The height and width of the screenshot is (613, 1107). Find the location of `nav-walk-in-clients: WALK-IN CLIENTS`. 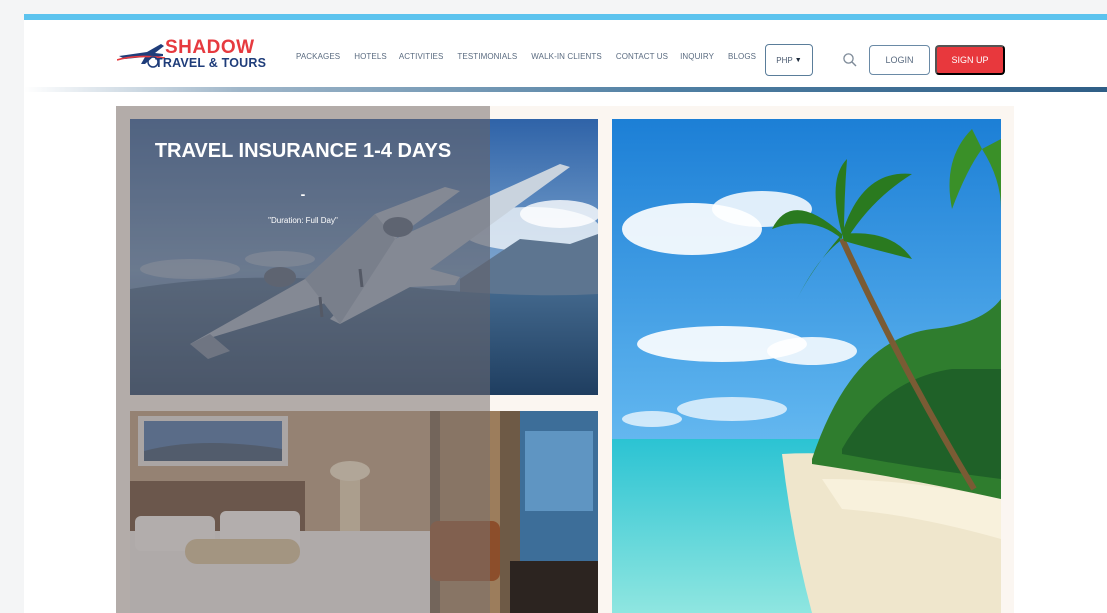

nav-walk-in-clients: WALK-IN CLIENTS is located at coordinates (566, 56).